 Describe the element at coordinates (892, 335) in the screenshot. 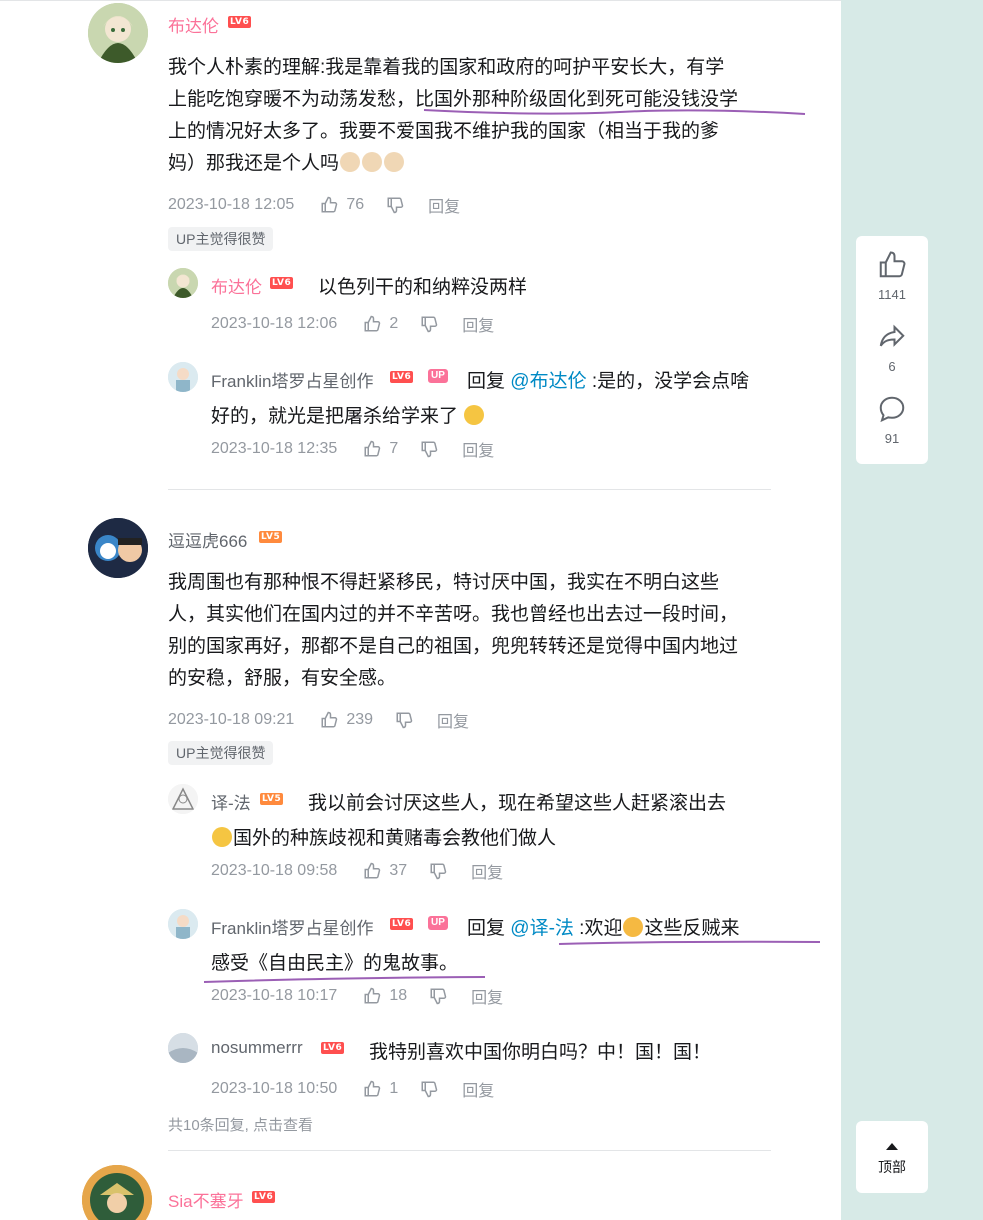

I see `share-icon` at that location.